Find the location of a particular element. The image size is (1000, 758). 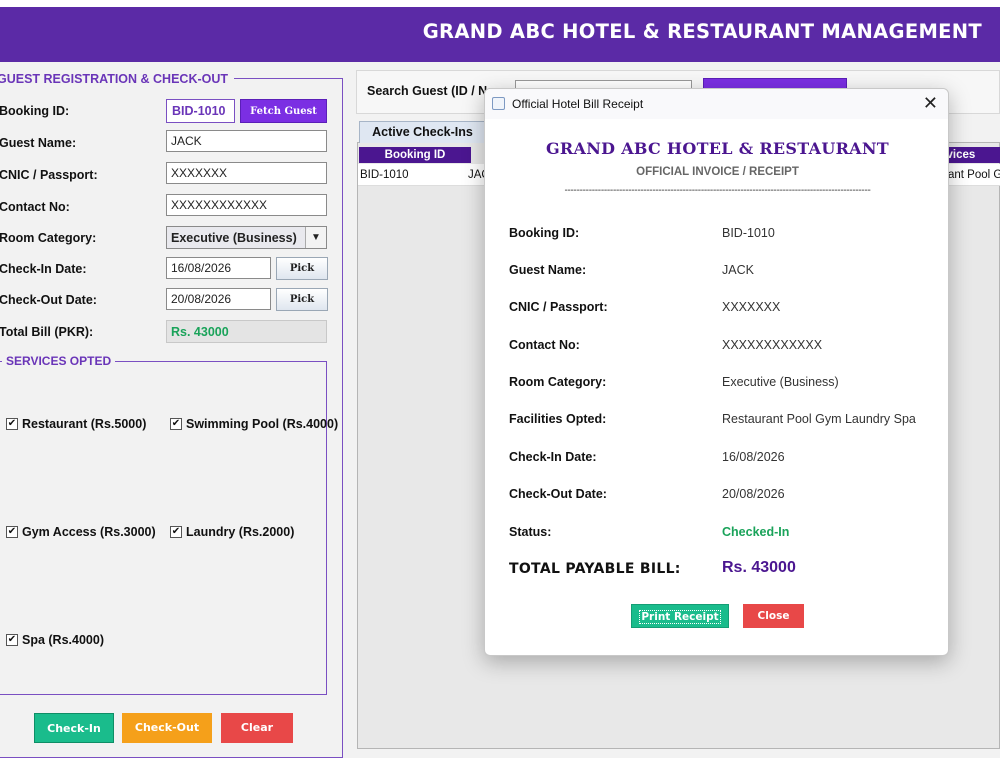

service-restaurant-checkbox: ✔ Restaurant (Rs.5000) is located at coordinates (76, 424).